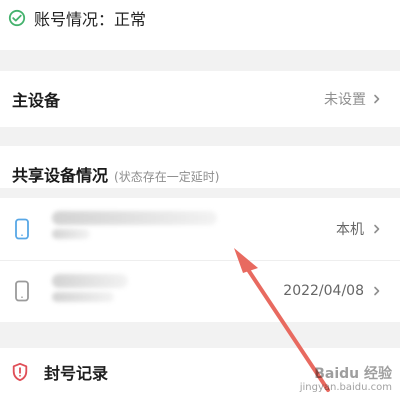 This screenshot has width=400, height=401. Describe the element at coordinates (36, 100) in the screenshot. I see `main-device-title: 主设备` at that location.